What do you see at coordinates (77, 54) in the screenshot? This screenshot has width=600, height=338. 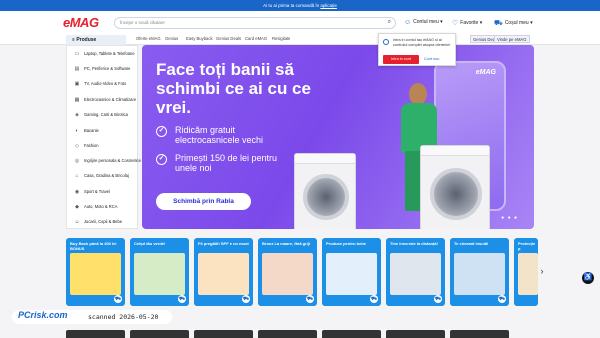 I see `laptop-icon: ▭` at bounding box center [77, 54].